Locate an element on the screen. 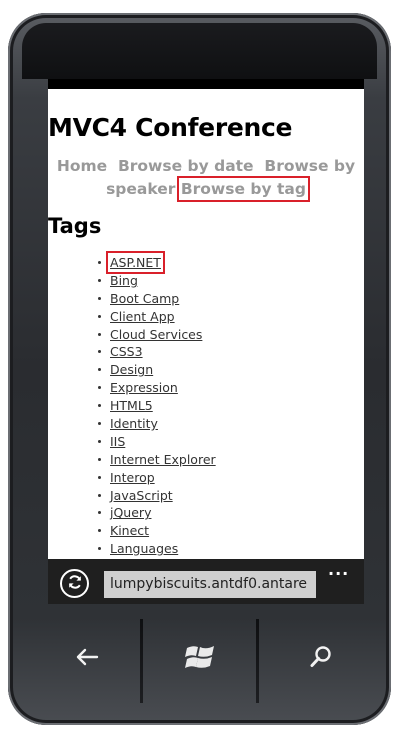 The image size is (402, 731). list-item: Boot Camp is located at coordinates (156, 299).